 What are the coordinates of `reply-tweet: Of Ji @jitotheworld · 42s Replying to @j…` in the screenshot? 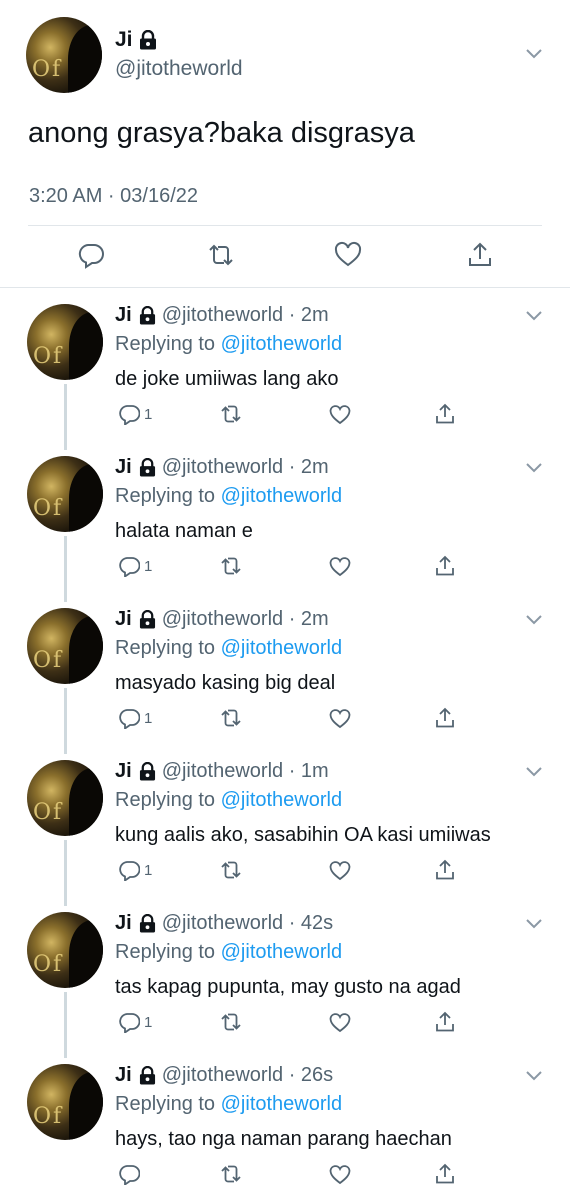 It's located at (285, 979).